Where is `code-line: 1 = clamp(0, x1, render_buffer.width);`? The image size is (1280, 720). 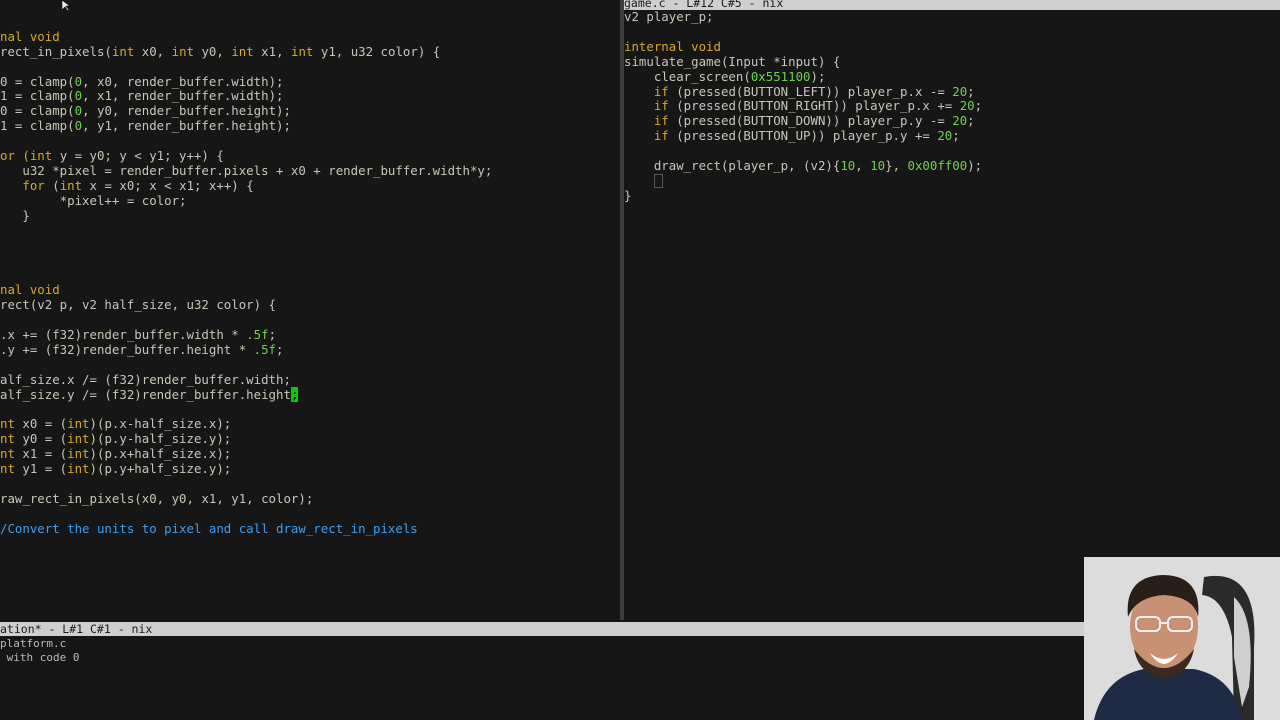 code-line: 1 = clamp(0, x1, render_buffer.width); is located at coordinates (310, 96).